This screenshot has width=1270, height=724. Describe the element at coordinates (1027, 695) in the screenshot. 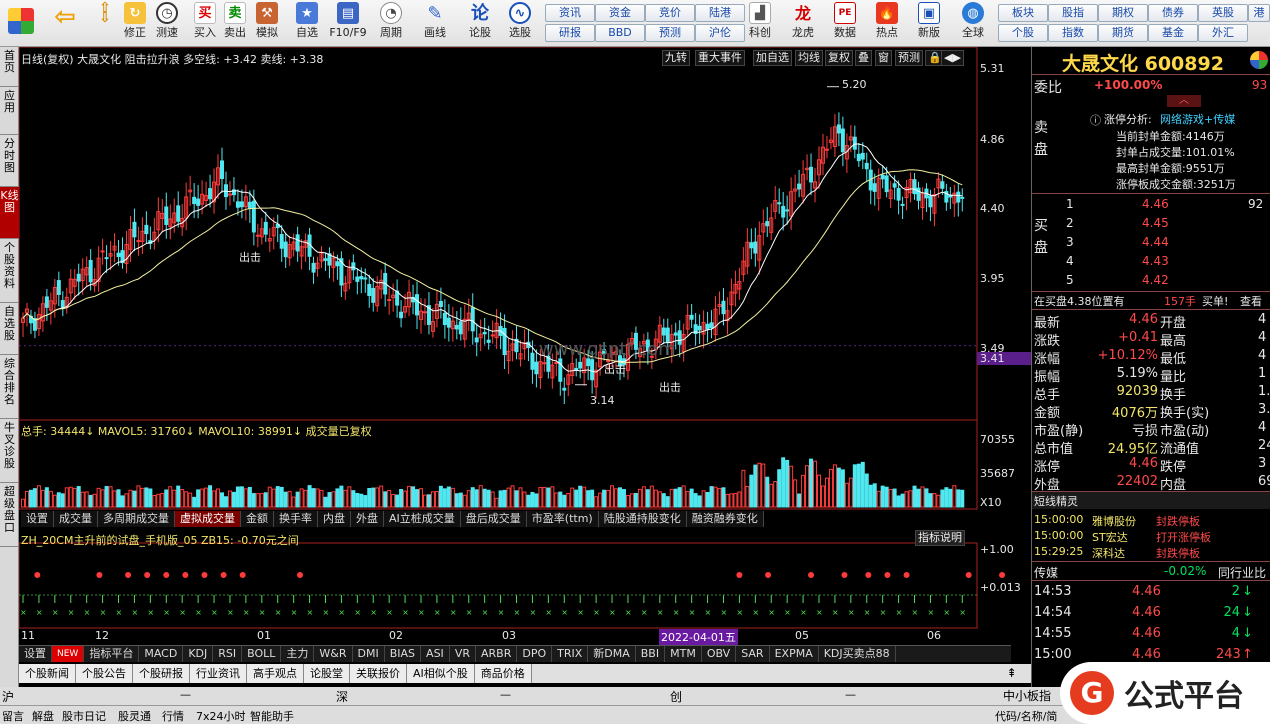

I see `status-sme: 中小板指` at that location.